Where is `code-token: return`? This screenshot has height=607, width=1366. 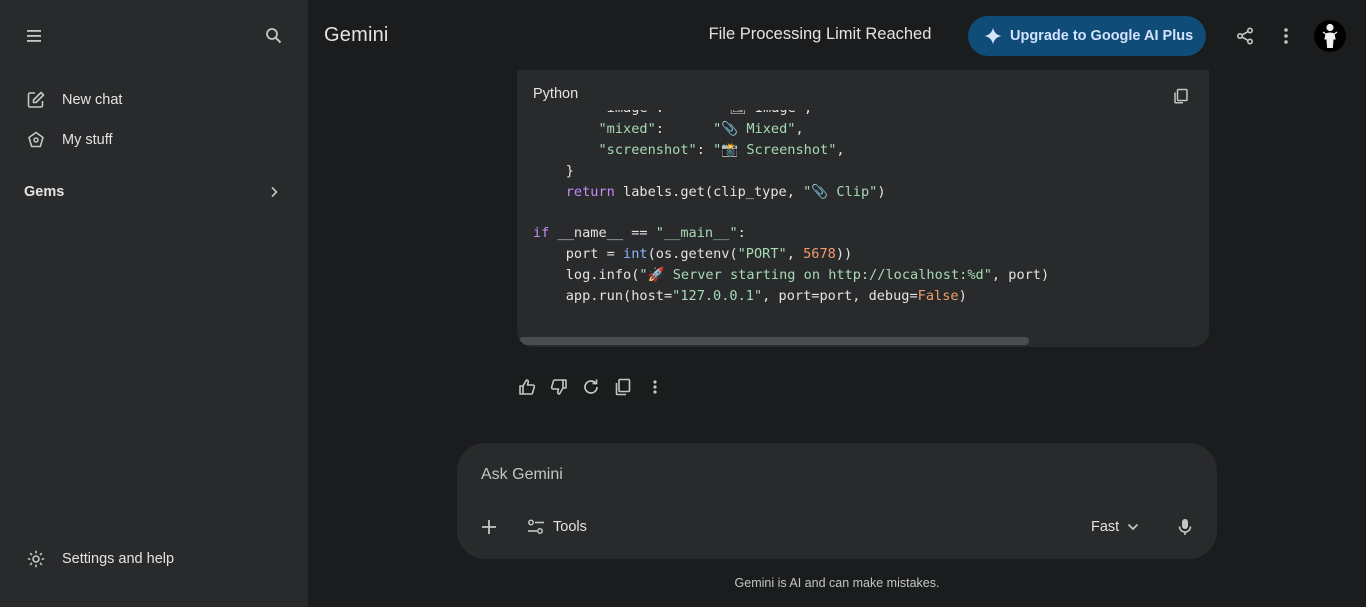
code-token: return is located at coordinates (590, 191).